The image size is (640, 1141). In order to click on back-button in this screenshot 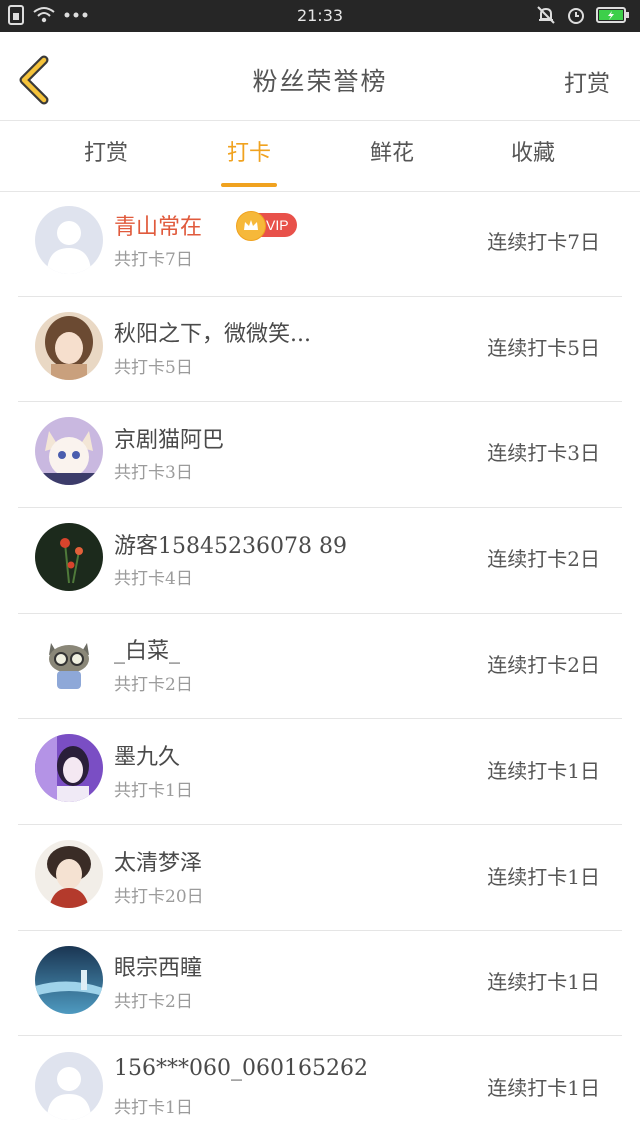, I will do `click(34, 80)`.